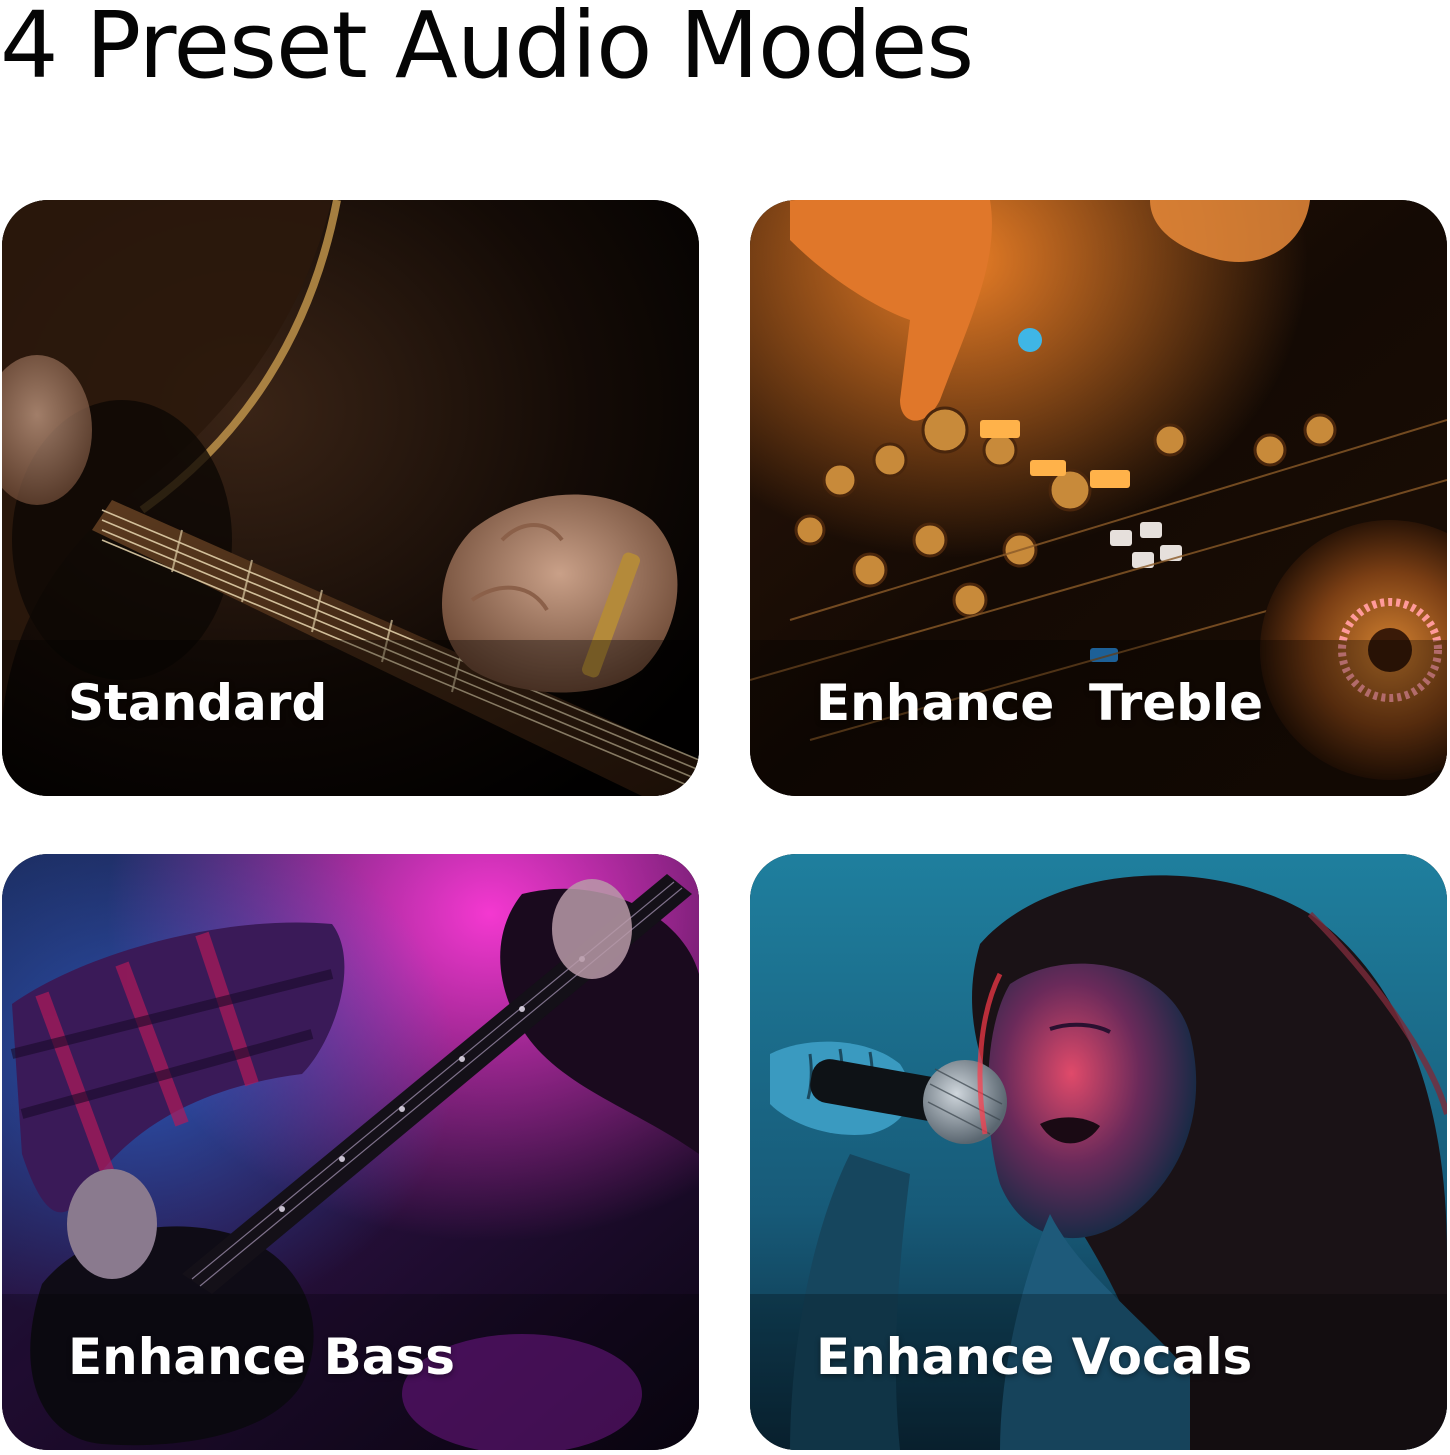  What do you see at coordinates (1040, 703) in the screenshot?
I see `mode-label-enhance-treble: Enhance Treble` at bounding box center [1040, 703].